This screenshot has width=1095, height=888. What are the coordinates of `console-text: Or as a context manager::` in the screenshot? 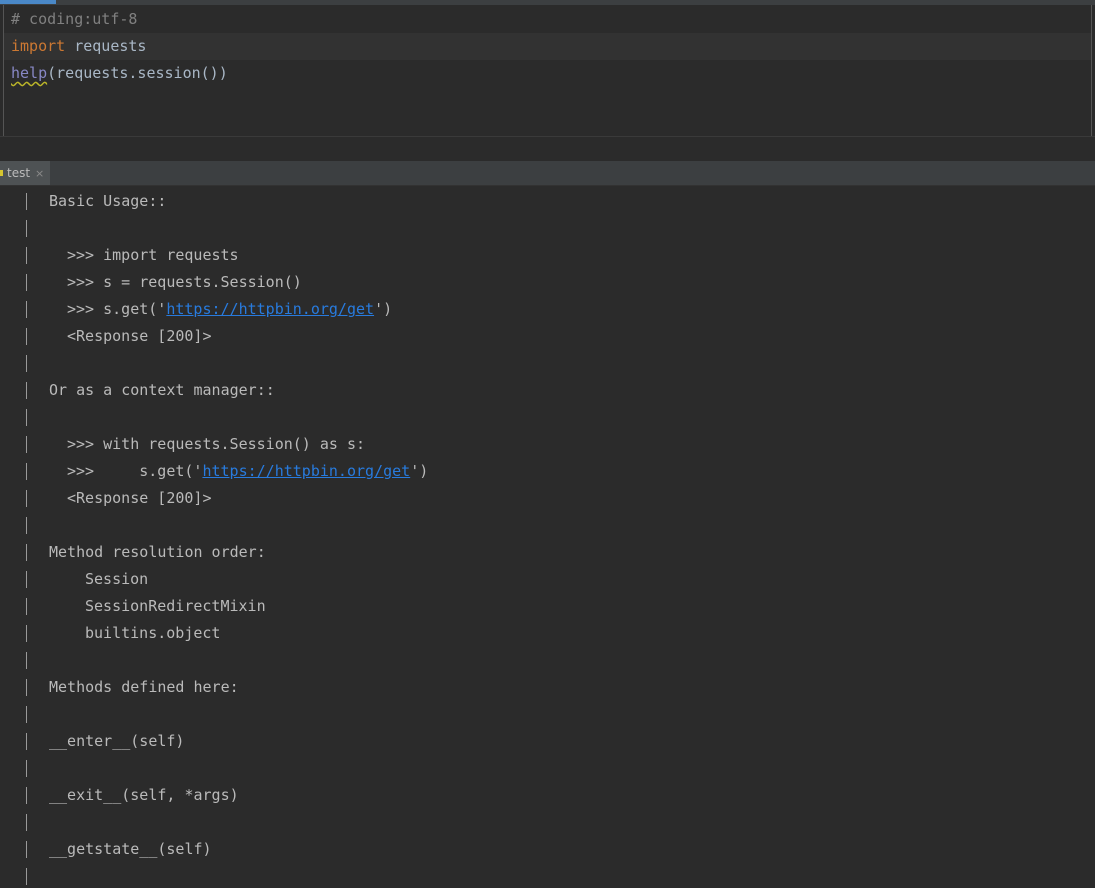 It's located at (162, 390).